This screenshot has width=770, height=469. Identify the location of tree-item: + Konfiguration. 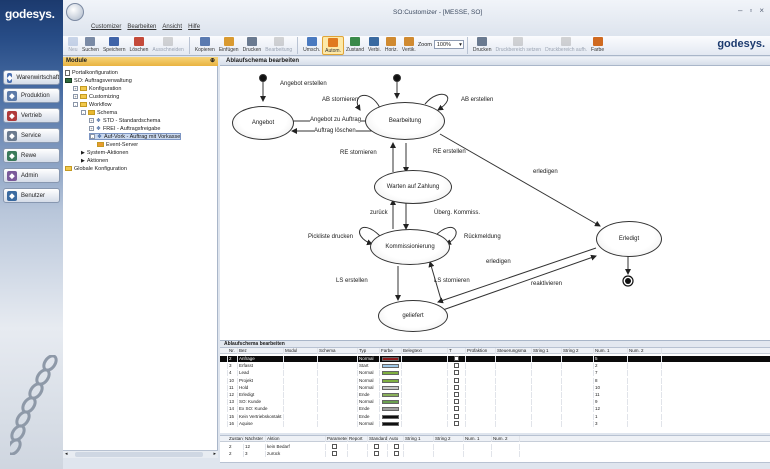
(97, 88).